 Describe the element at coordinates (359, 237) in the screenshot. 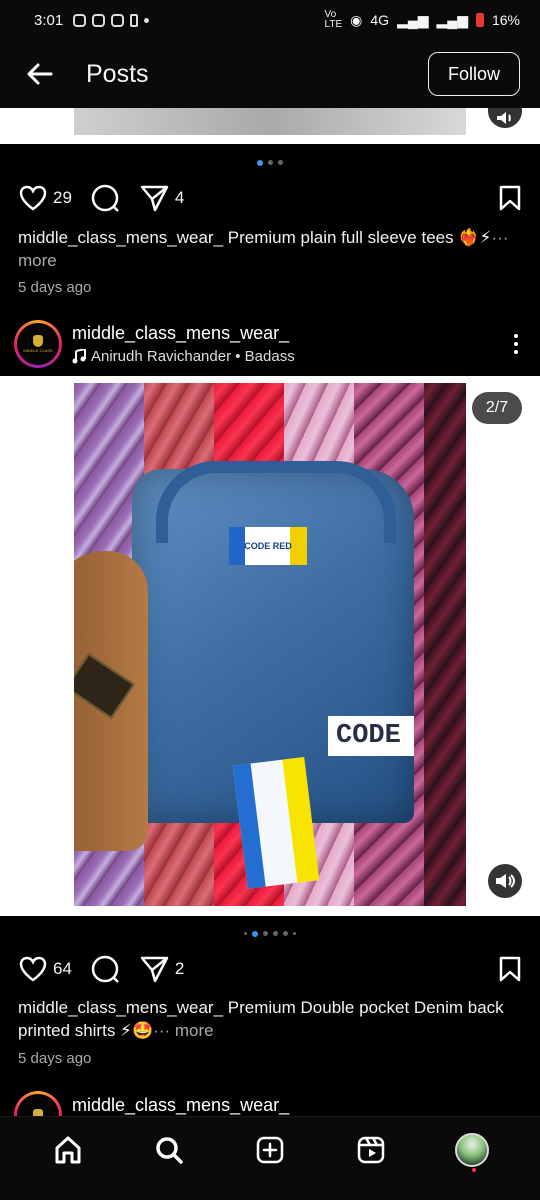

I see `caption-text: Premium plain full sleeve tees ❤️‍🔥⚡` at that location.